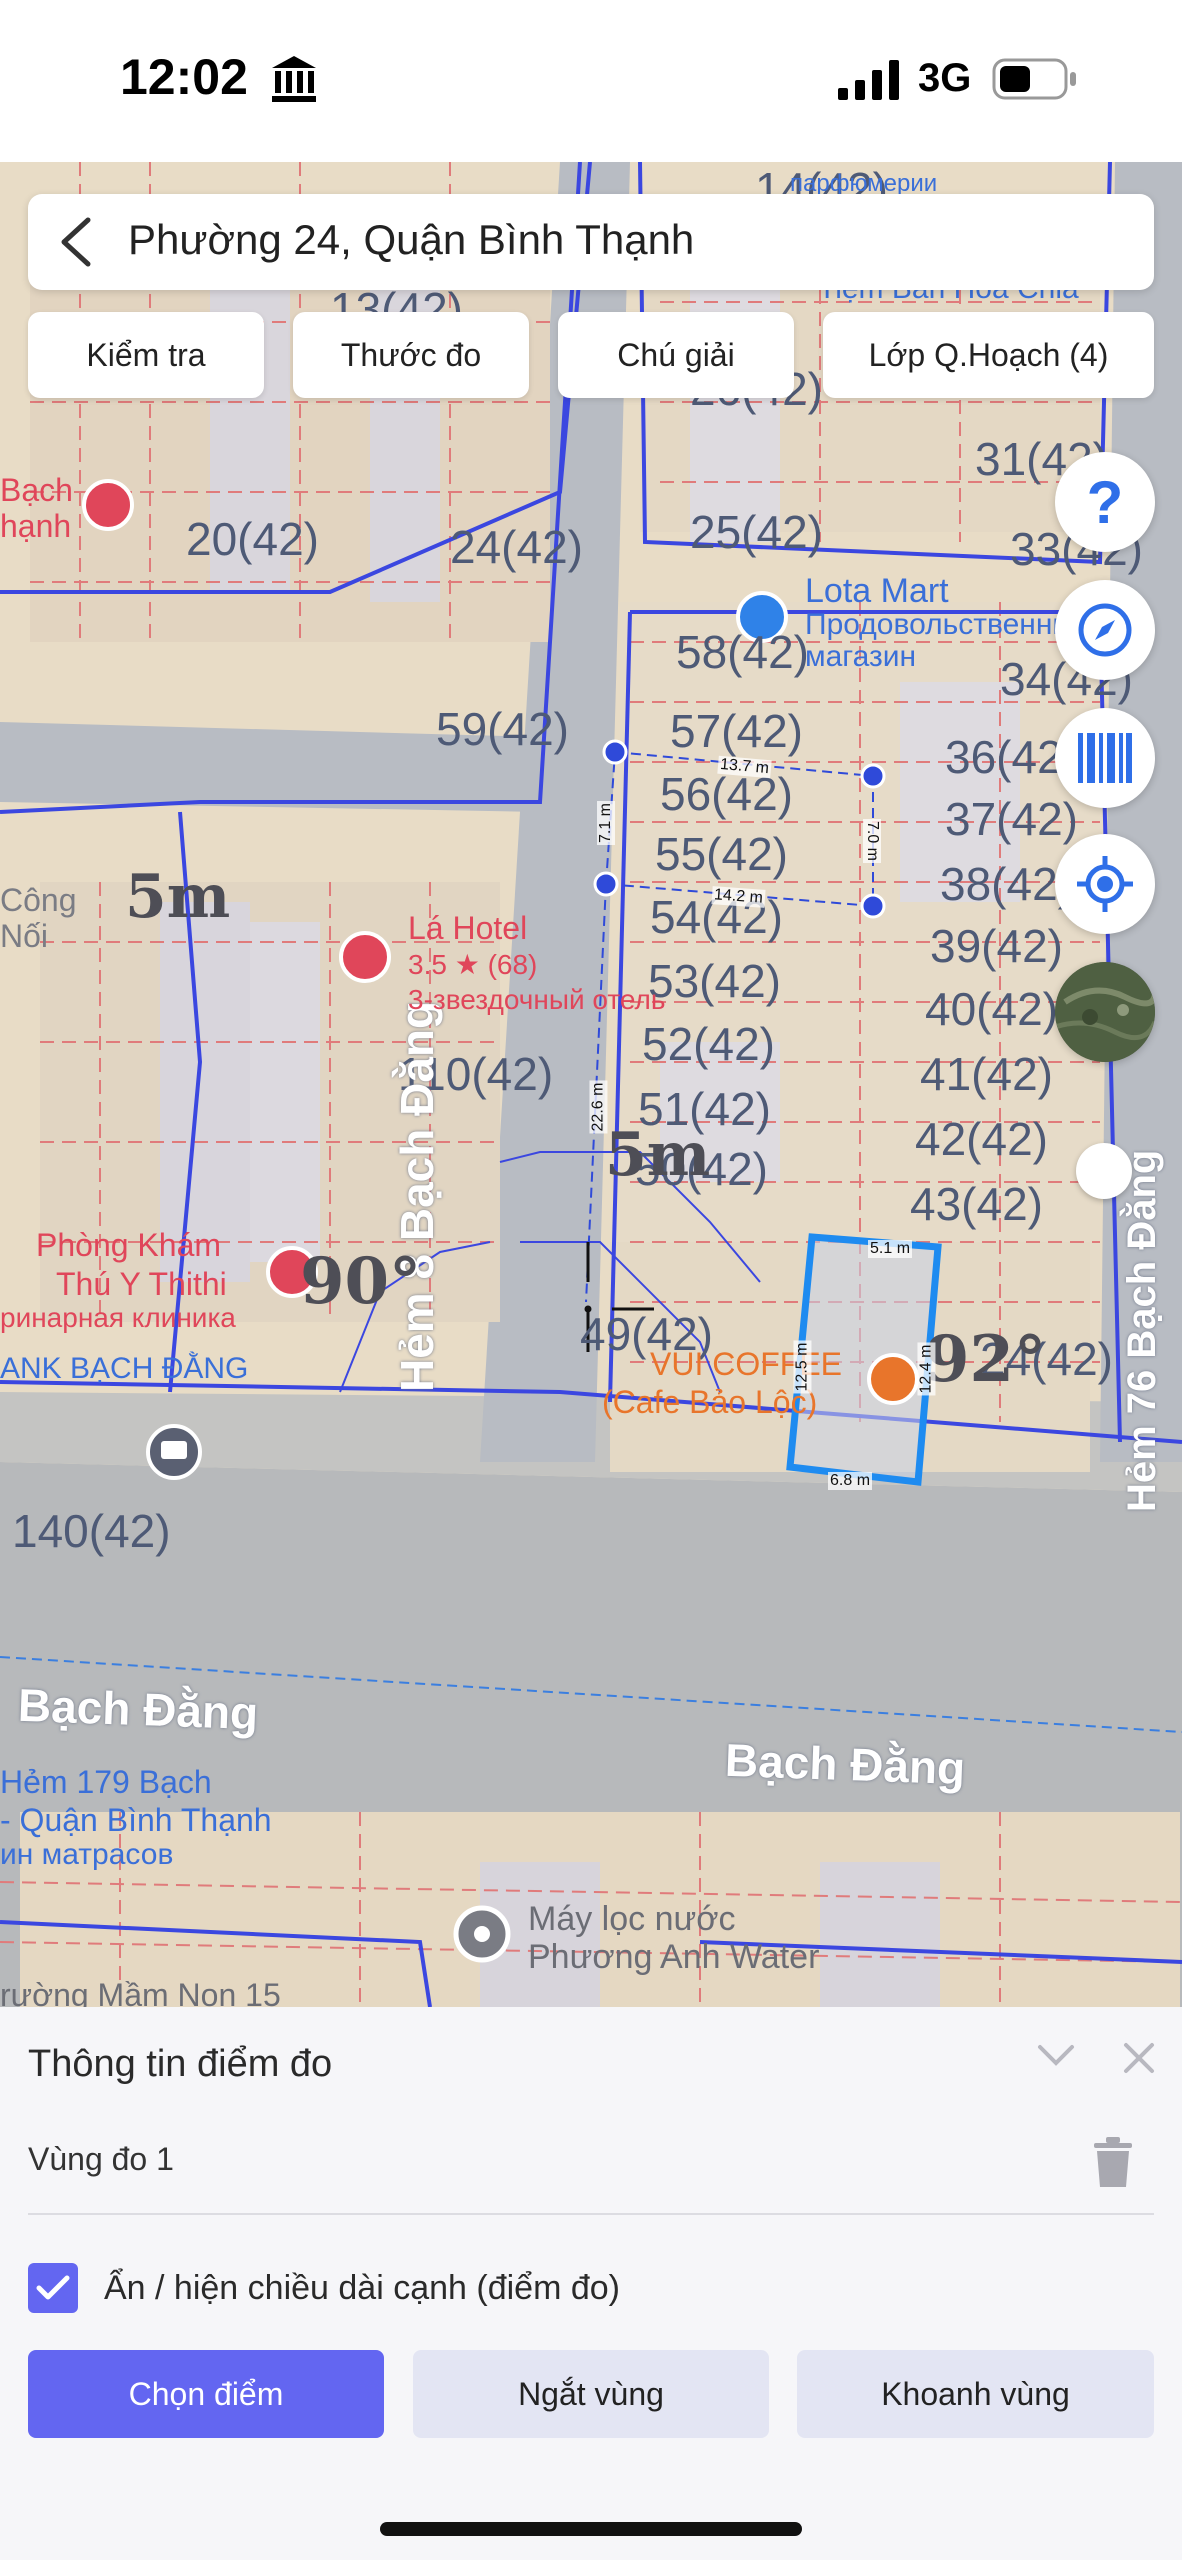 The height and width of the screenshot is (2560, 1182). I want to click on parcel-label: 24(42), so click(516, 547).